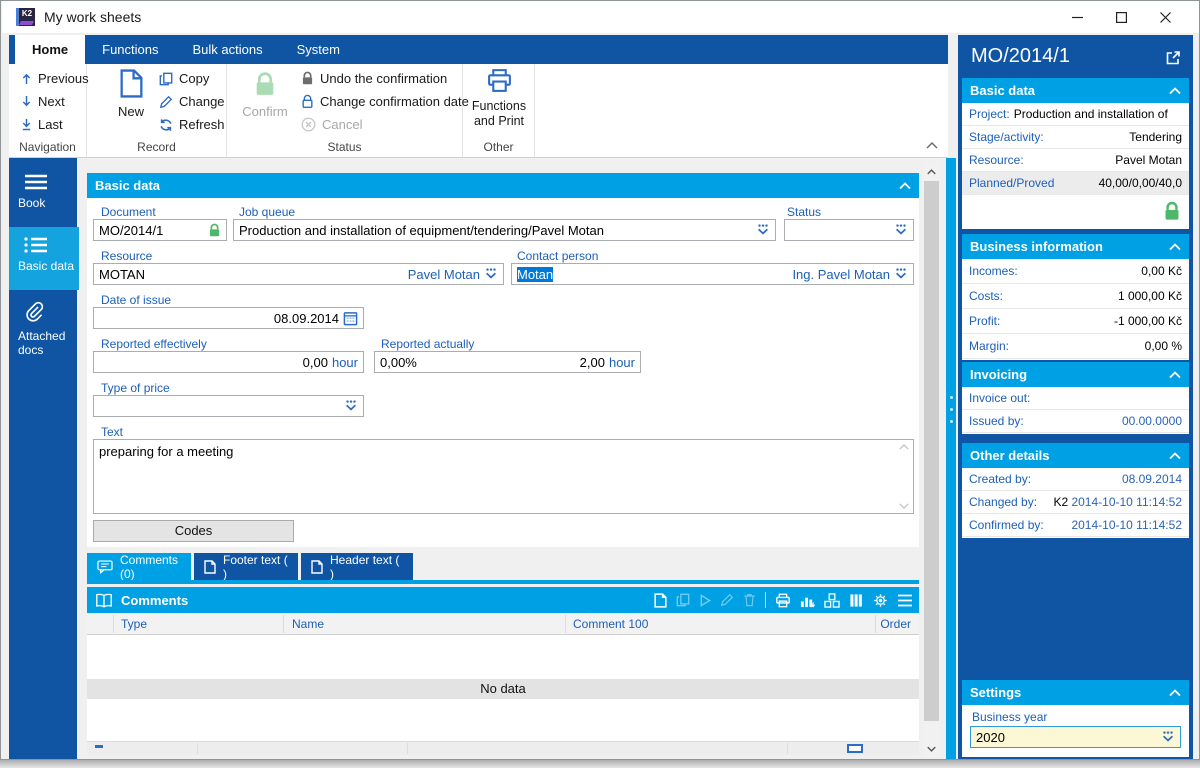  What do you see at coordinates (931, 748) in the screenshot?
I see `scrollbar-down-icon` at bounding box center [931, 748].